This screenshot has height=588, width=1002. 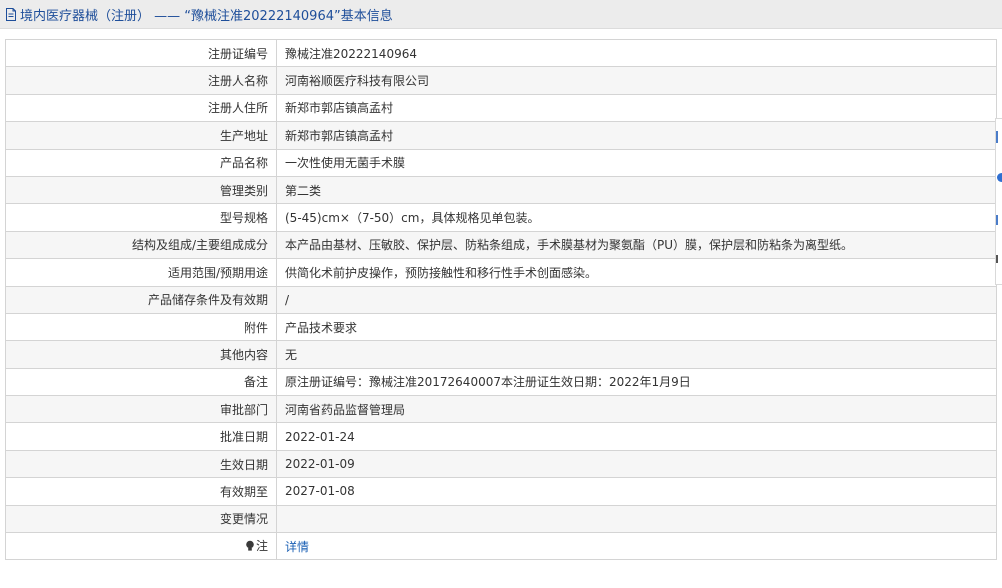 I want to click on table-row: 产品储存条件及有效期 /, so click(x=501, y=299).